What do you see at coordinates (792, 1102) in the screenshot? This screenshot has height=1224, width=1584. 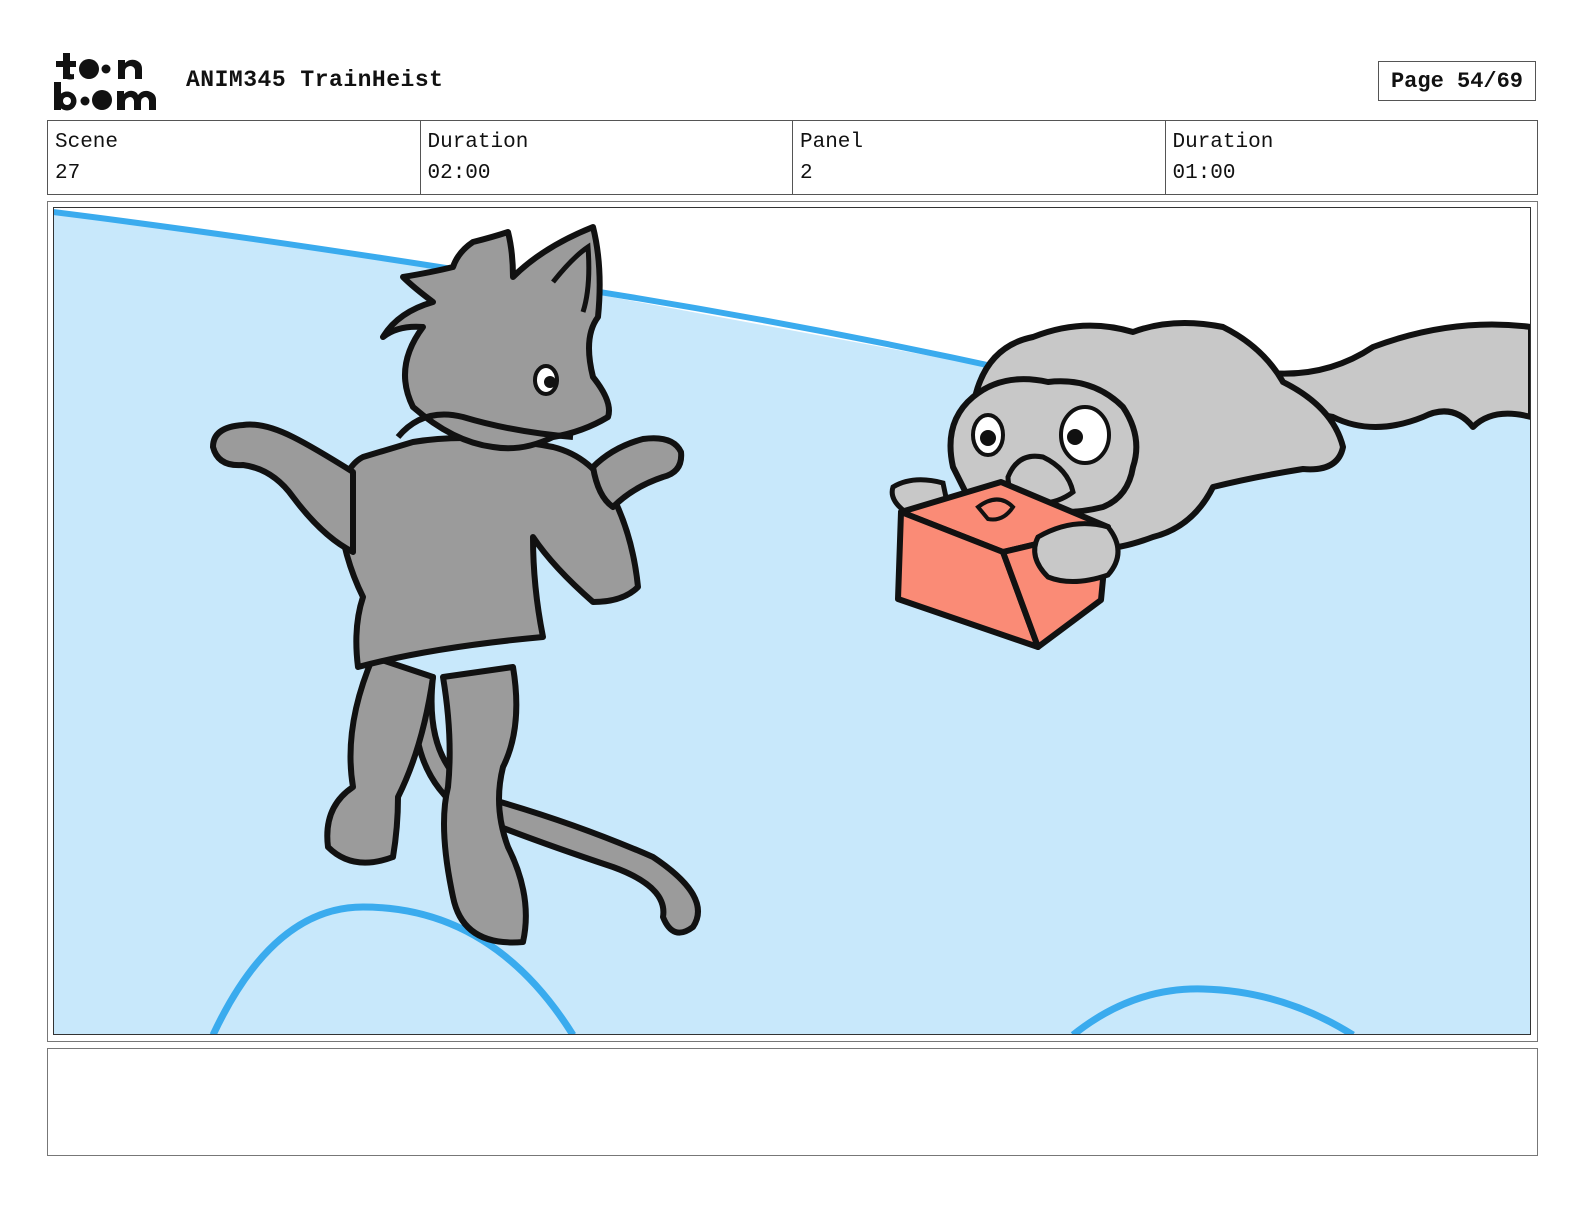 I see `panel-notes-box` at bounding box center [792, 1102].